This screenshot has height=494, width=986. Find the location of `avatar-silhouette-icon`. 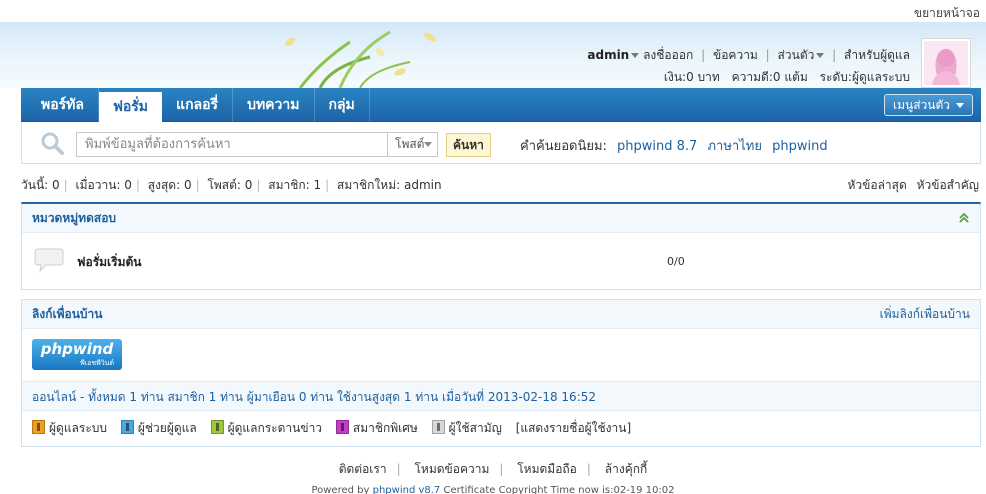

avatar-silhouette-icon is located at coordinates (946, 67).